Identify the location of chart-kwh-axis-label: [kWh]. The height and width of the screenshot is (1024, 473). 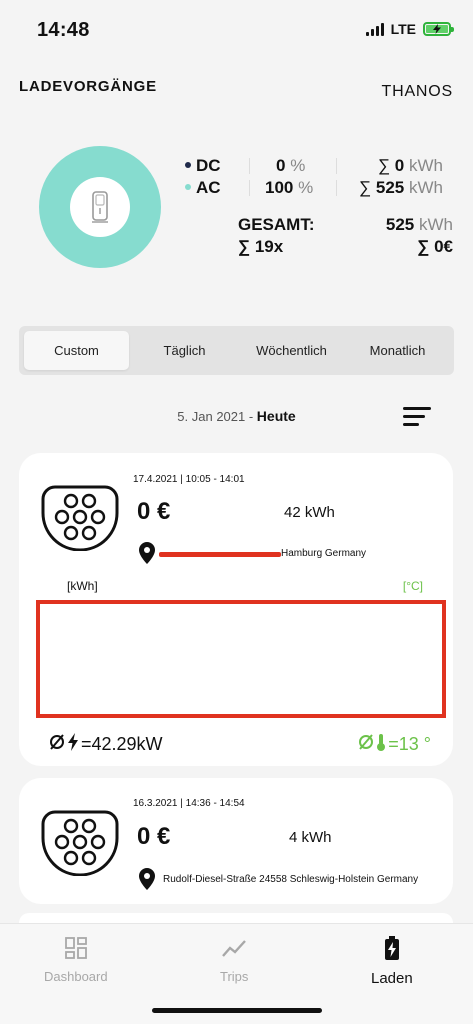
(82, 586).